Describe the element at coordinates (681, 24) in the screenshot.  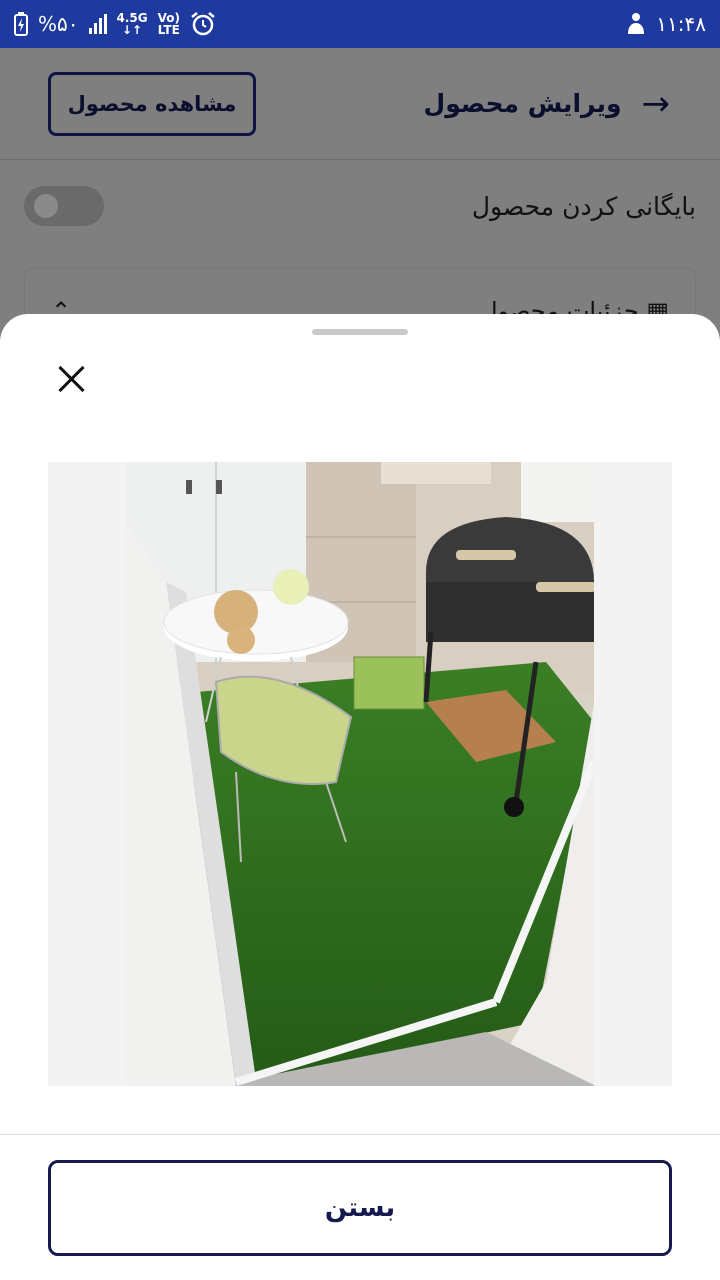
I see `clock: ۱۱:۴۸` at that location.